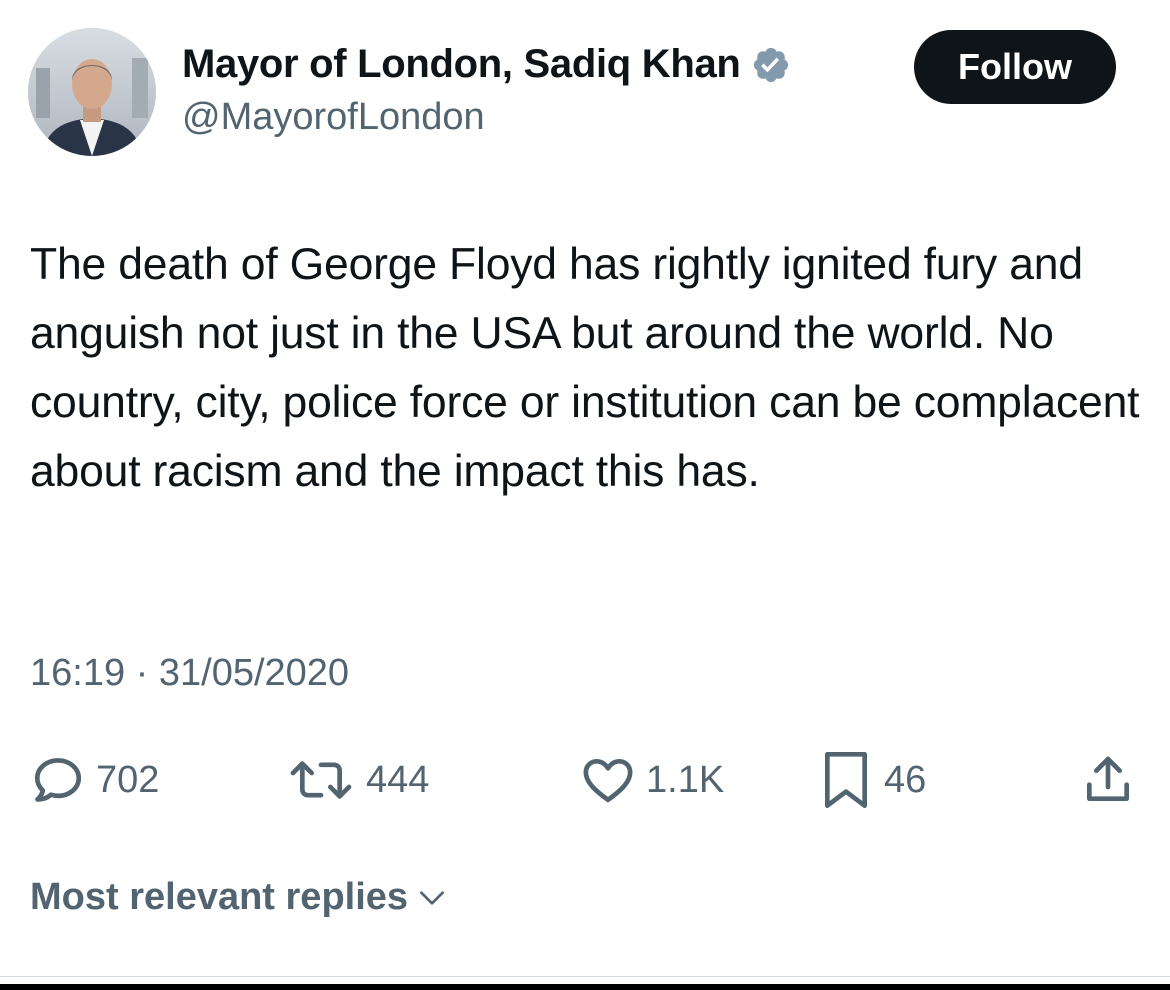 The width and height of the screenshot is (1170, 990). What do you see at coordinates (461, 64) in the screenshot?
I see `author-display-name: Mayor of London, Sadiq Khan` at bounding box center [461, 64].